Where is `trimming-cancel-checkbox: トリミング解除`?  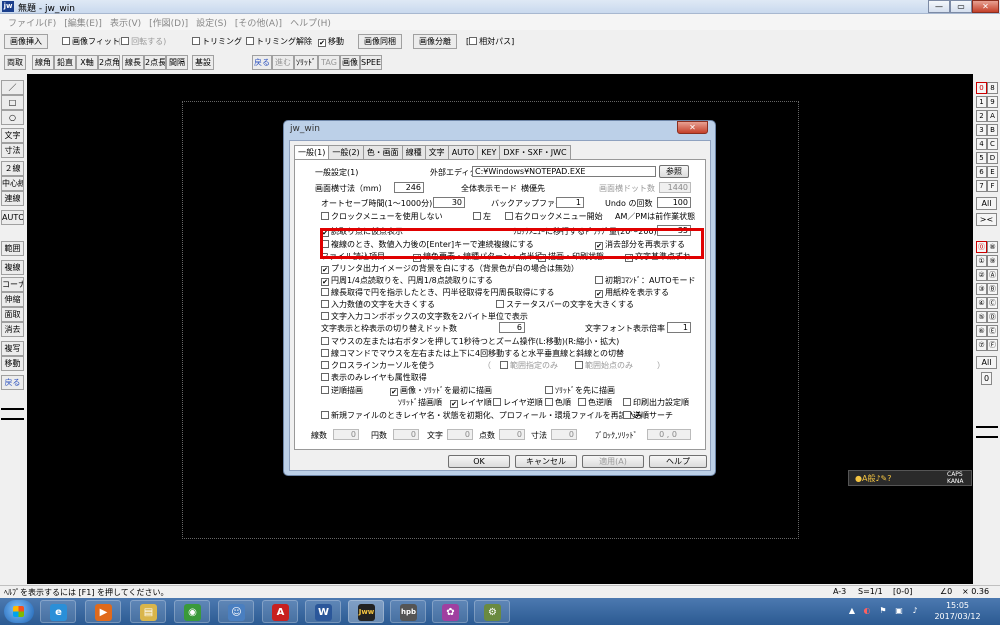 trimming-cancel-checkbox: トリミング解除 is located at coordinates (279, 42).